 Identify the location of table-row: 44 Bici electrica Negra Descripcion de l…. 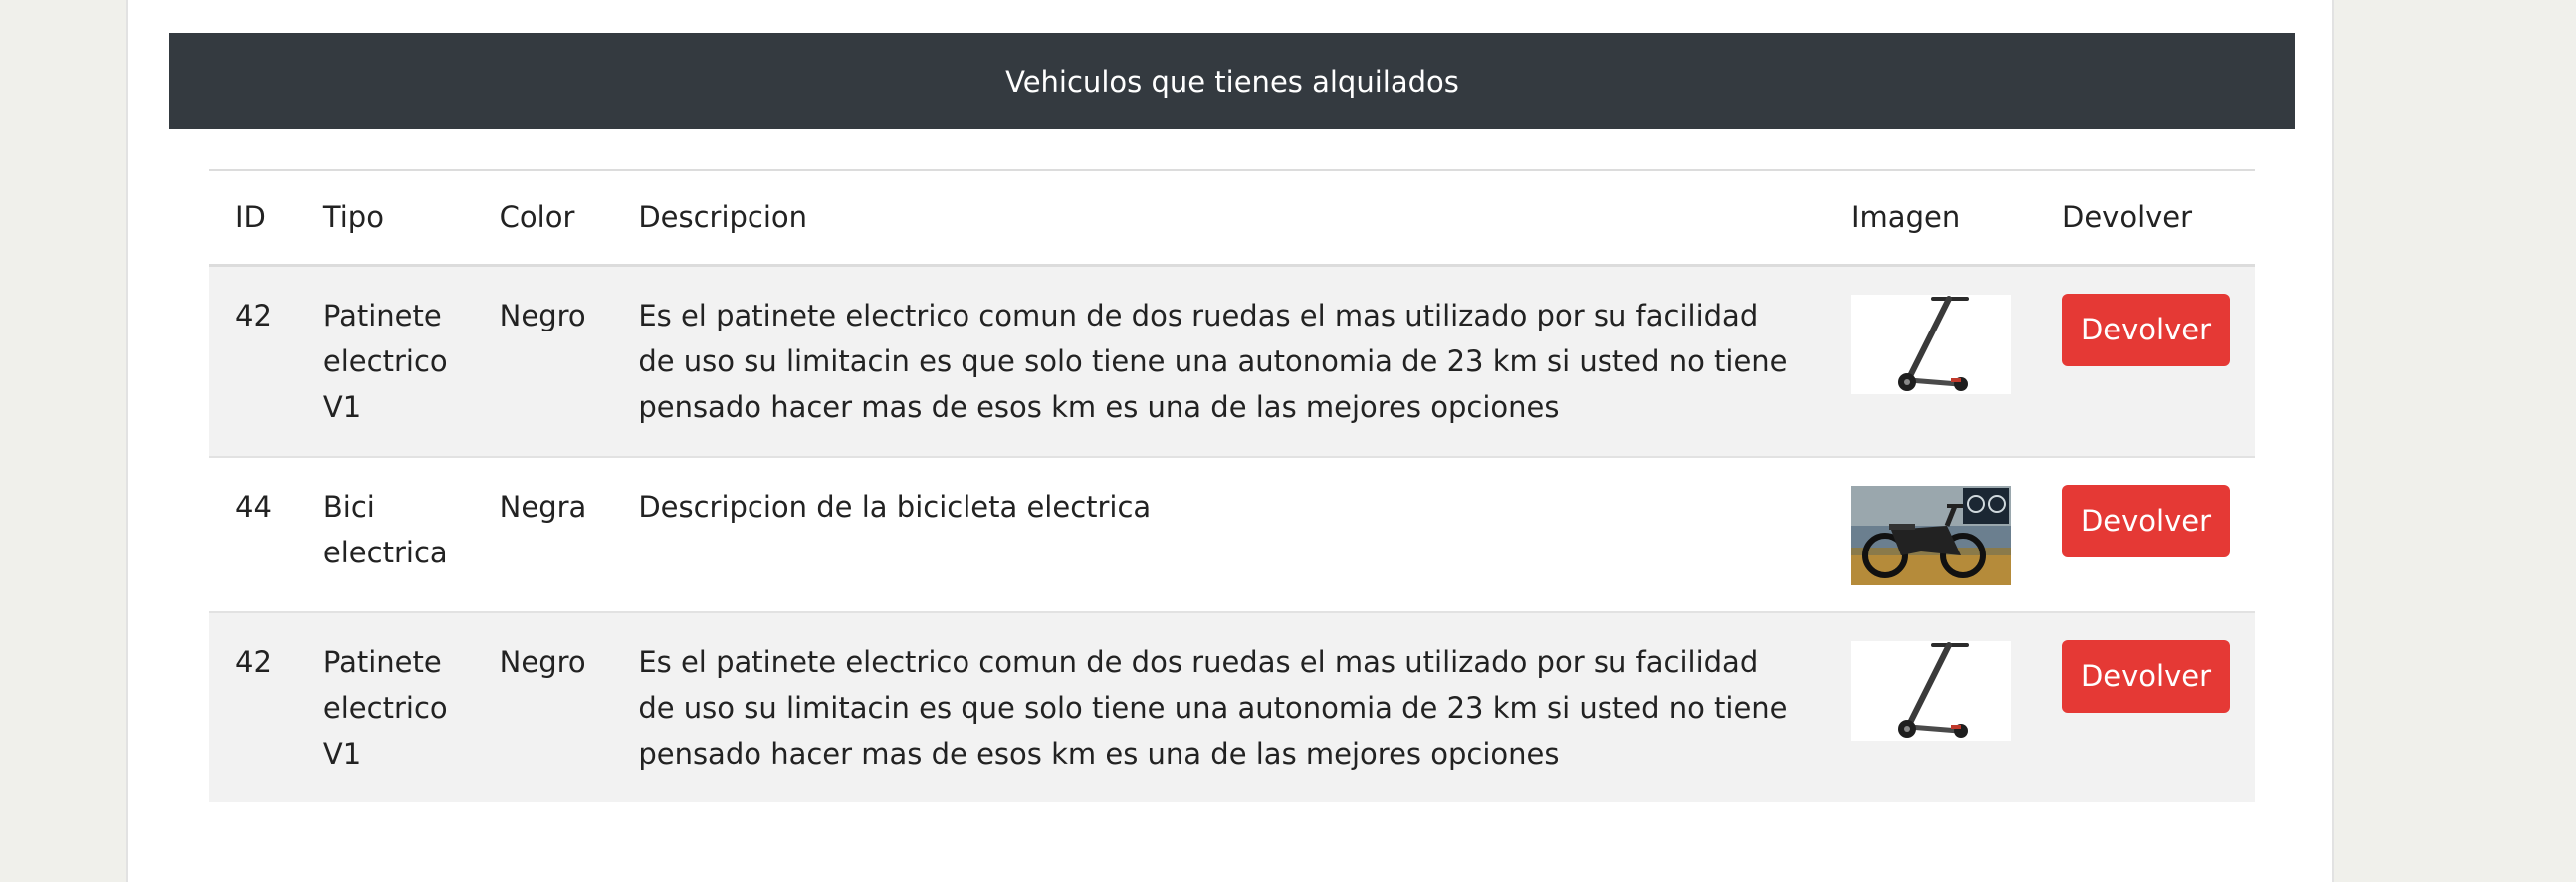
(1232, 534).